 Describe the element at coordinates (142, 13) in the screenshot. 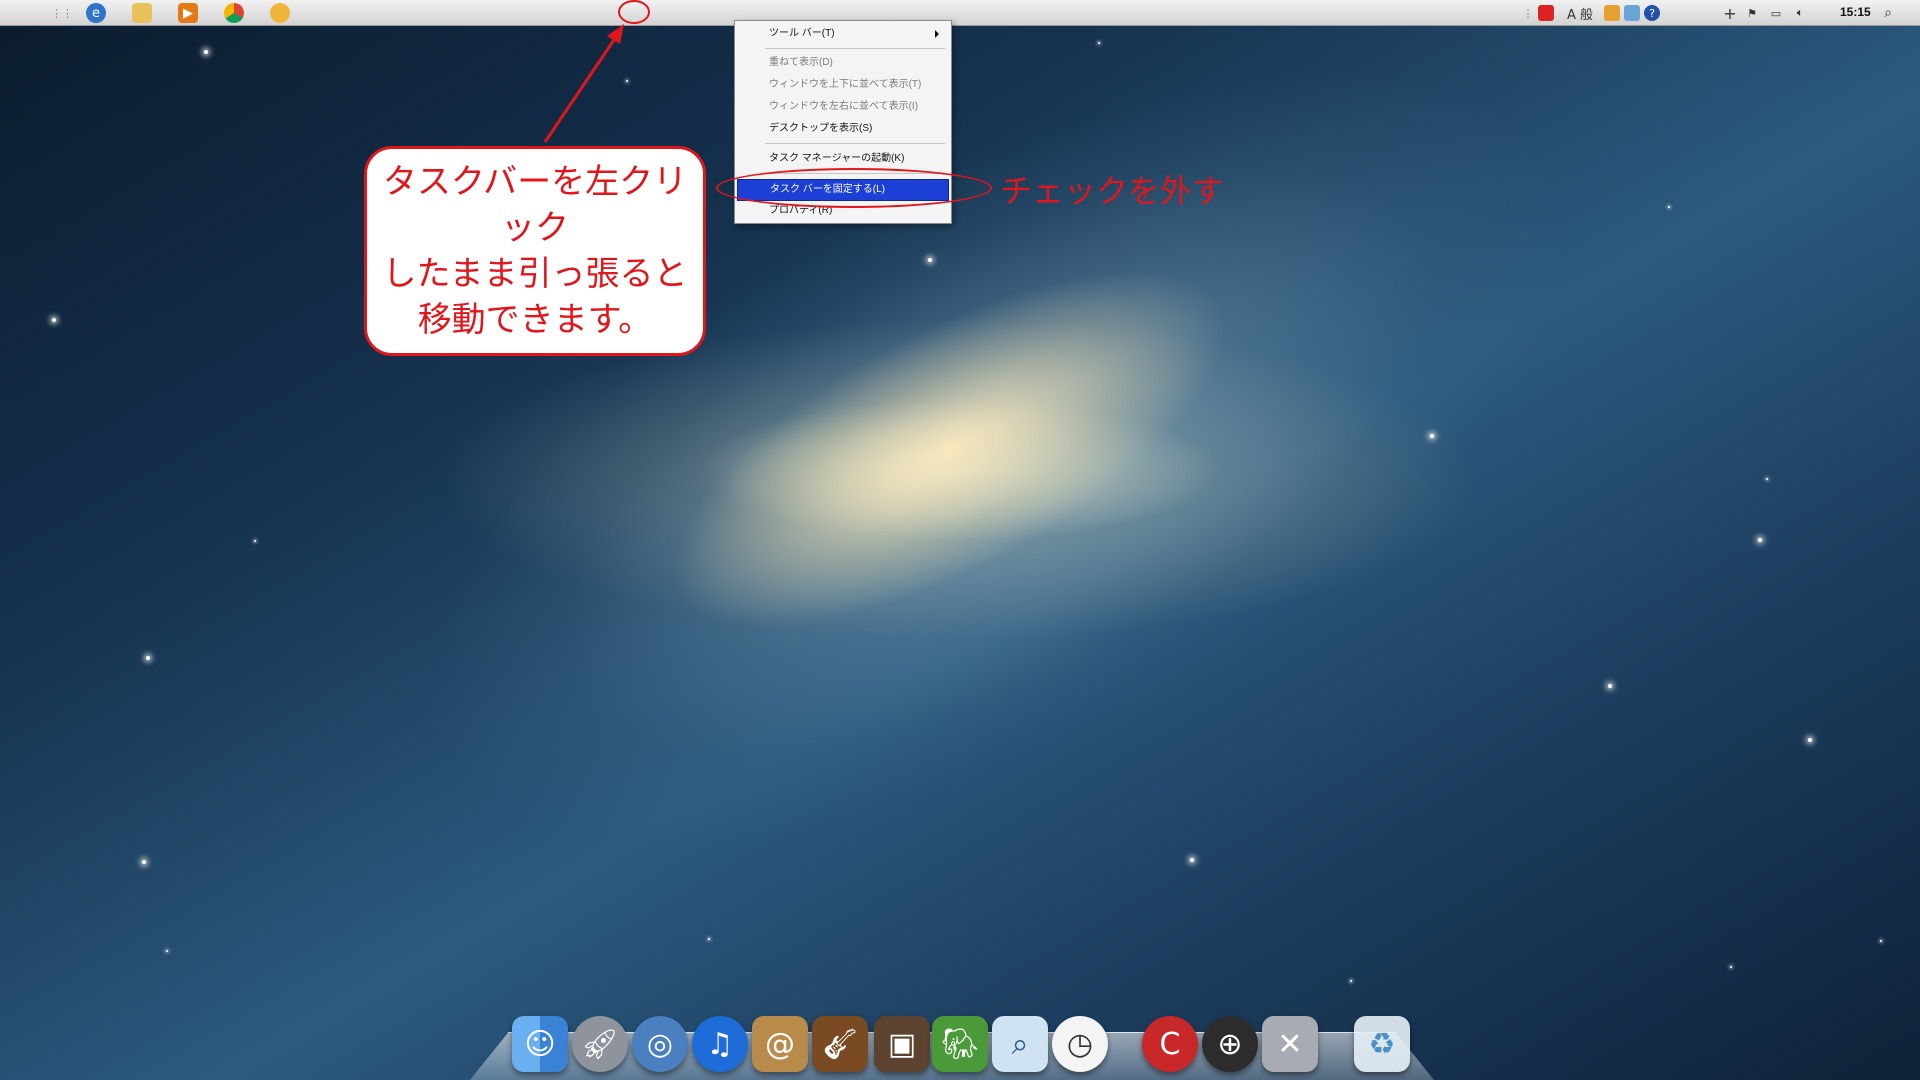

I see `explorer-folder-icon` at that location.